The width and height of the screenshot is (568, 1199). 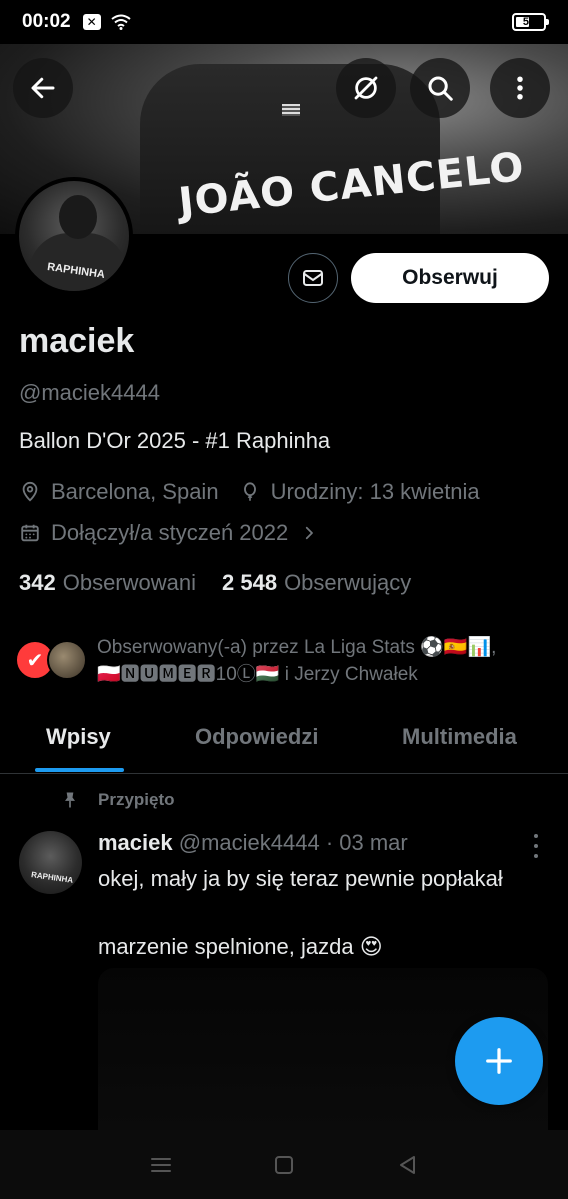 I want to click on compose-button, so click(x=499, y=1061).